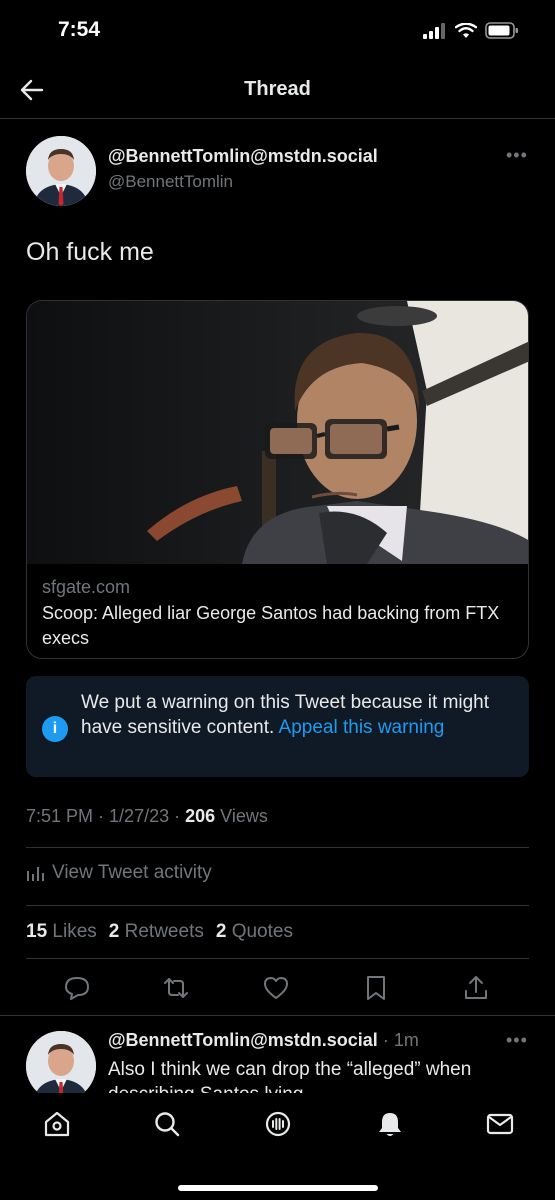 The height and width of the screenshot is (1200, 555). I want to click on tweet-stats: 15 Likes 2 Retweets 2 Quotes, so click(159, 932).